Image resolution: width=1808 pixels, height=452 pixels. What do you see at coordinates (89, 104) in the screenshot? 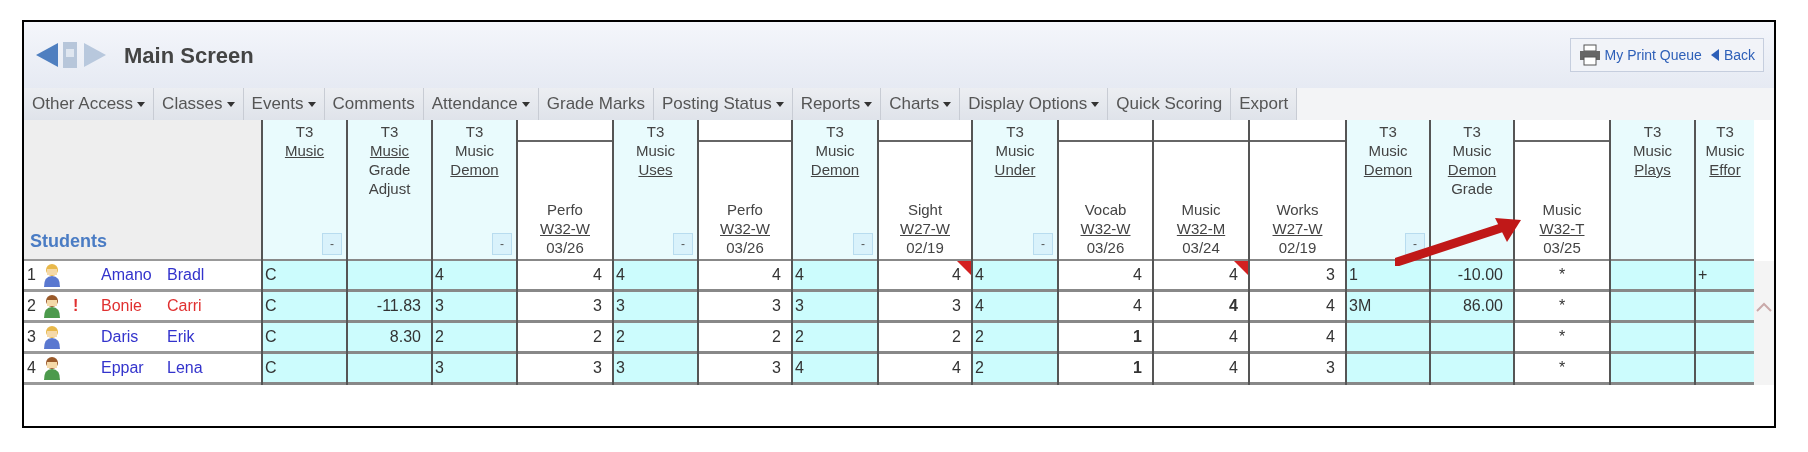
I see `menu-item: Other Access` at bounding box center [89, 104].